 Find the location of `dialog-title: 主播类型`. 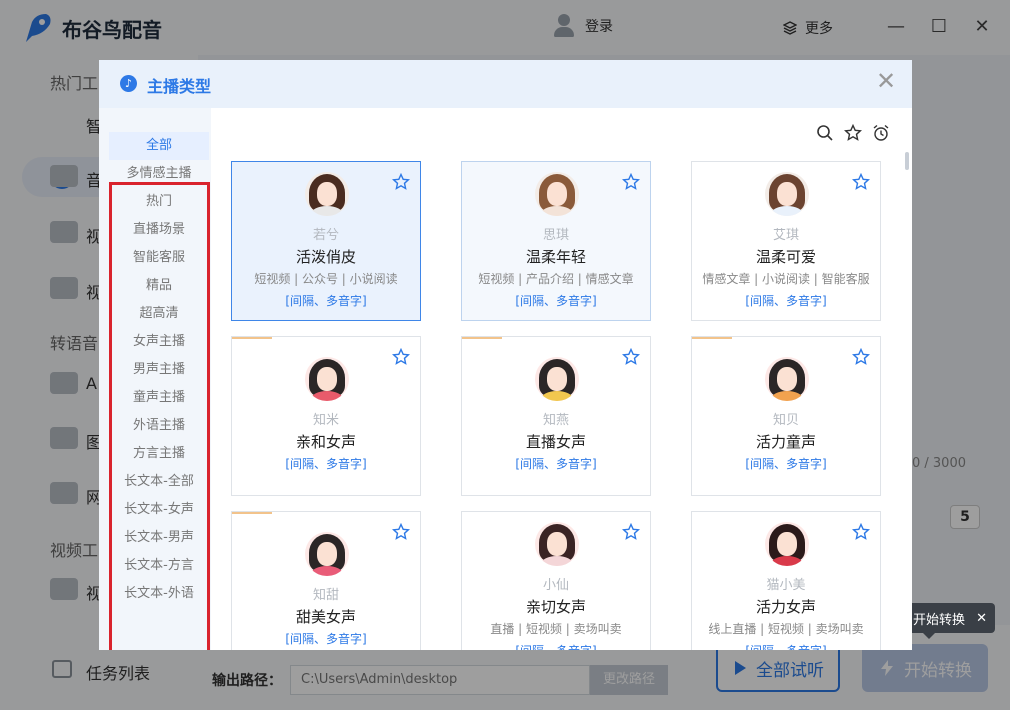

dialog-title: 主播类型 is located at coordinates (179, 86).